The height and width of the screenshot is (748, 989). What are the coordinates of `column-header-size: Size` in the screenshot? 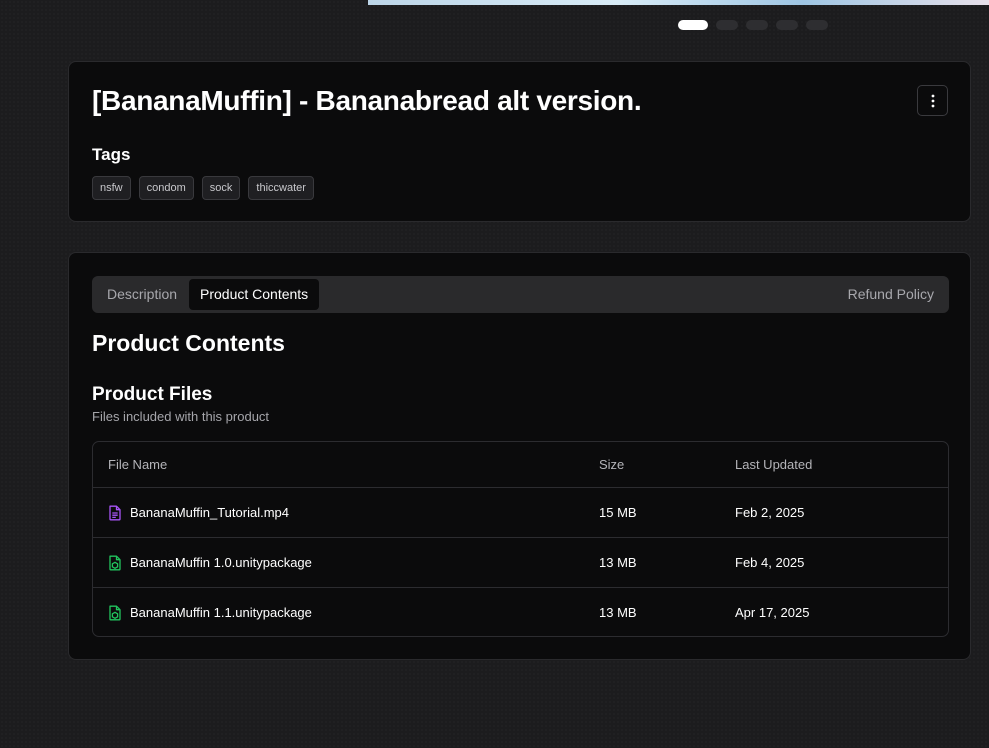 It's located at (612, 464).